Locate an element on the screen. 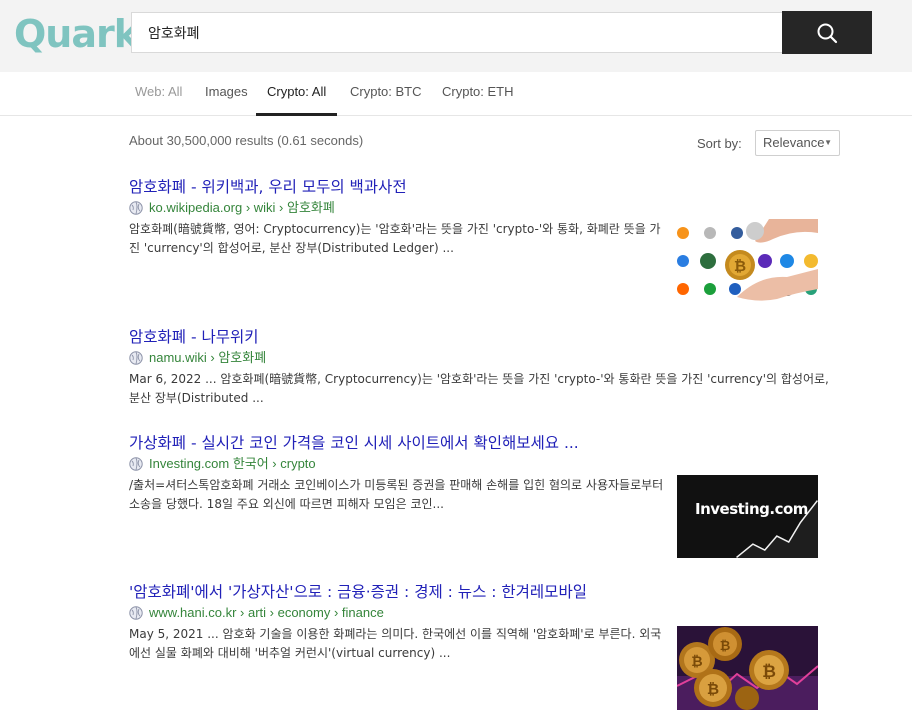  result-url: ko.wikipedia.org › wiki › 암호화폐 is located at coordinates (399, 208).